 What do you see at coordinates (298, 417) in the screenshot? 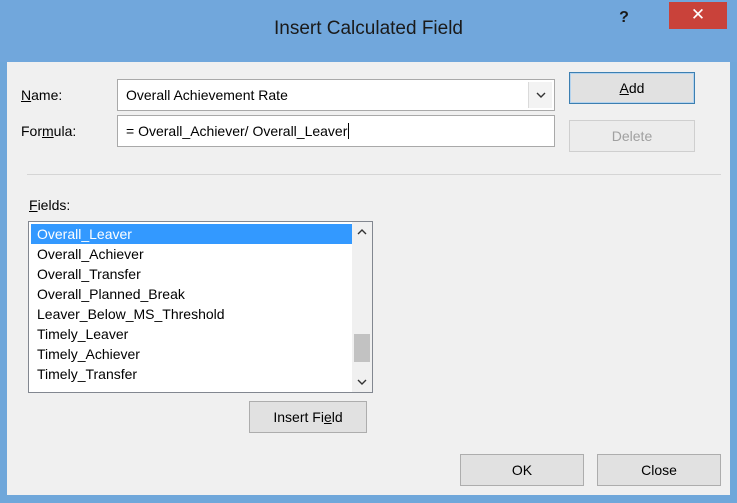
I see `insert-field-pre: Insert Fi` at bounding box center [298, 417].